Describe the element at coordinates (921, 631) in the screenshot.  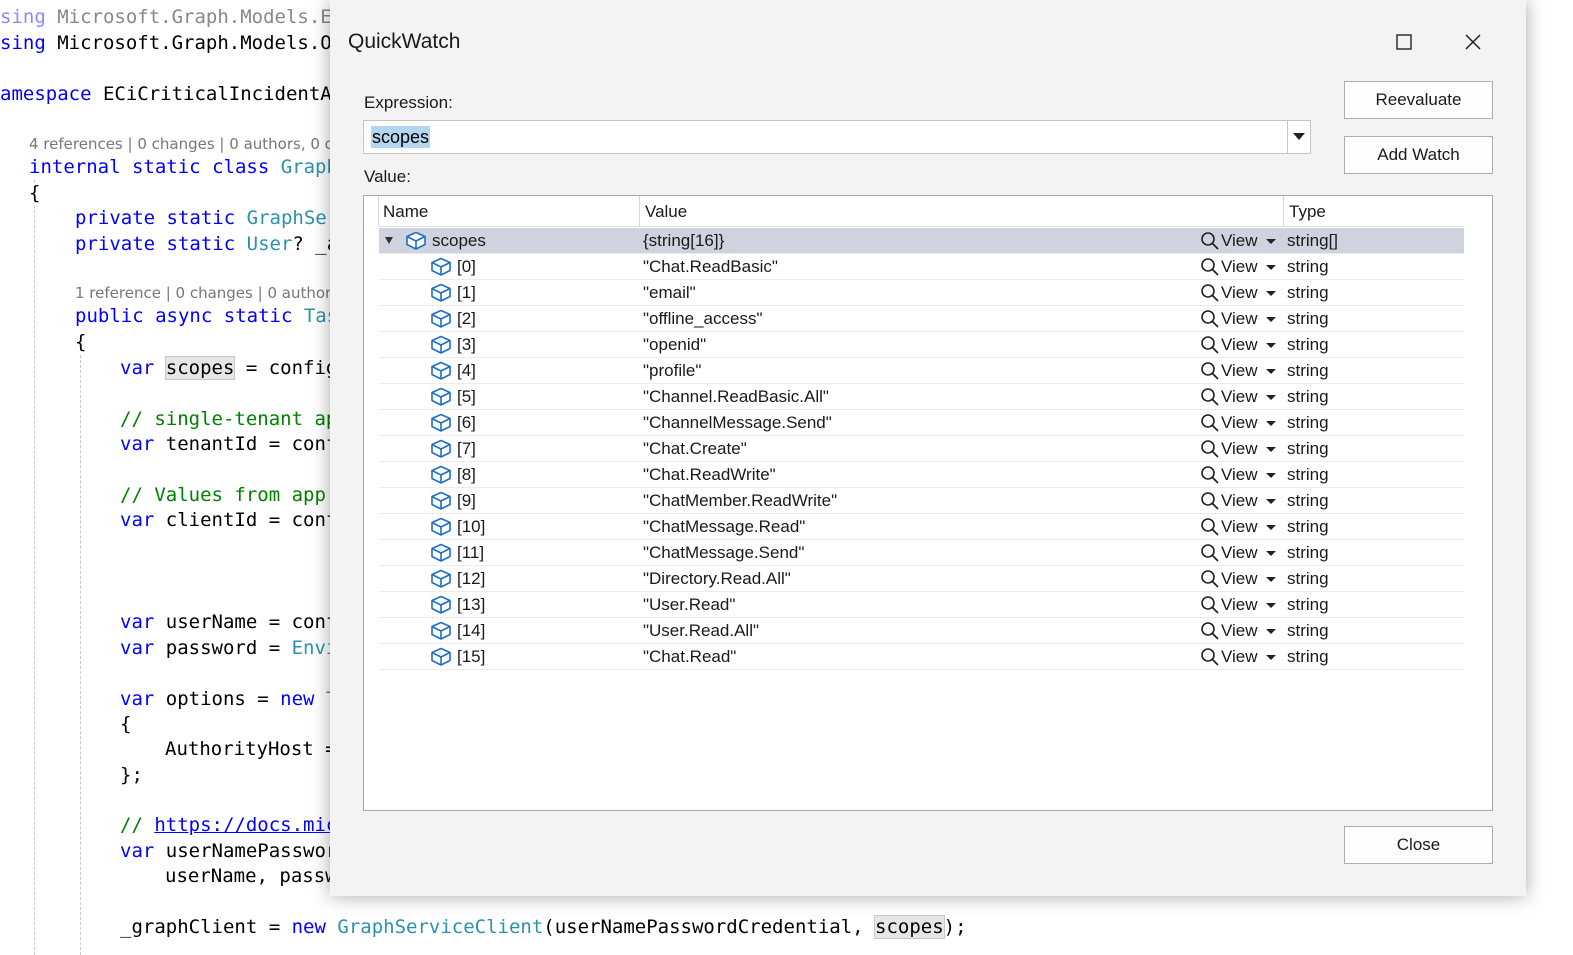
I see `grid-row: [14] "User.Read.All" View string` at that location.